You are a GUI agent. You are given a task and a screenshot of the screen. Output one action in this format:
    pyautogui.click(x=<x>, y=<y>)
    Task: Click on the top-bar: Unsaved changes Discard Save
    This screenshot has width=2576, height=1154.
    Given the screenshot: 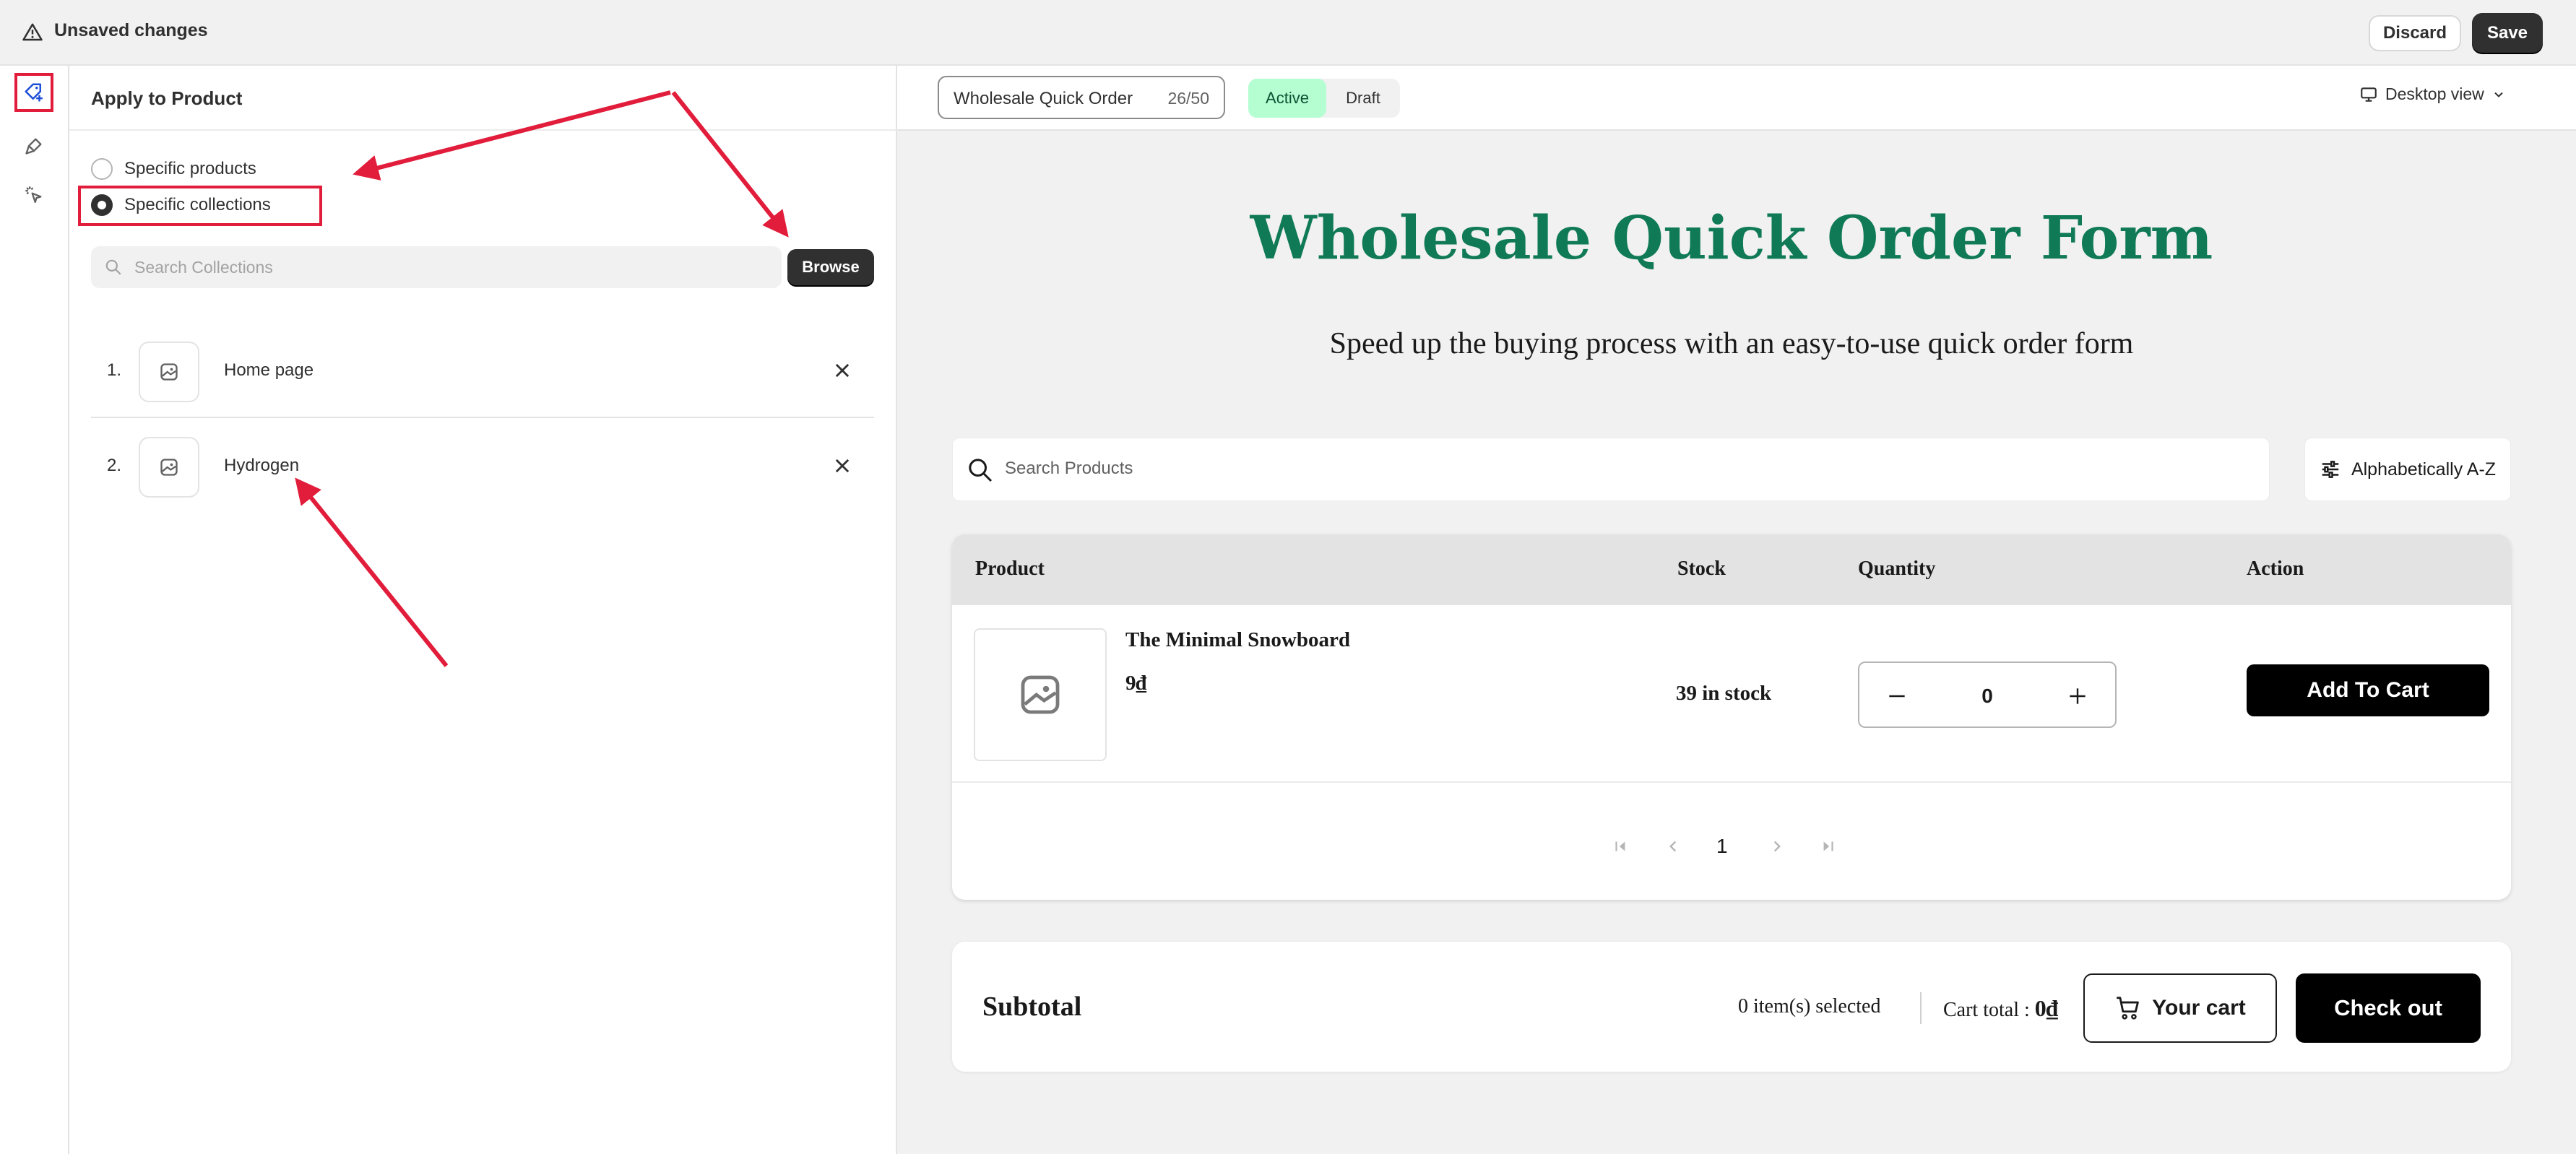 What is the action you would take?
    pyautogui.click(x=1288, y=33)
    